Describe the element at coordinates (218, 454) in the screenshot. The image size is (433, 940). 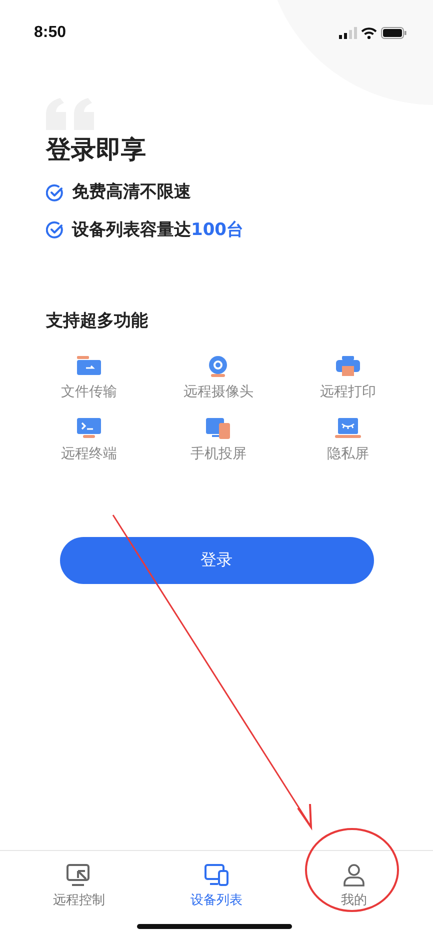
I see `feature-label: 手机投屏` at that location.